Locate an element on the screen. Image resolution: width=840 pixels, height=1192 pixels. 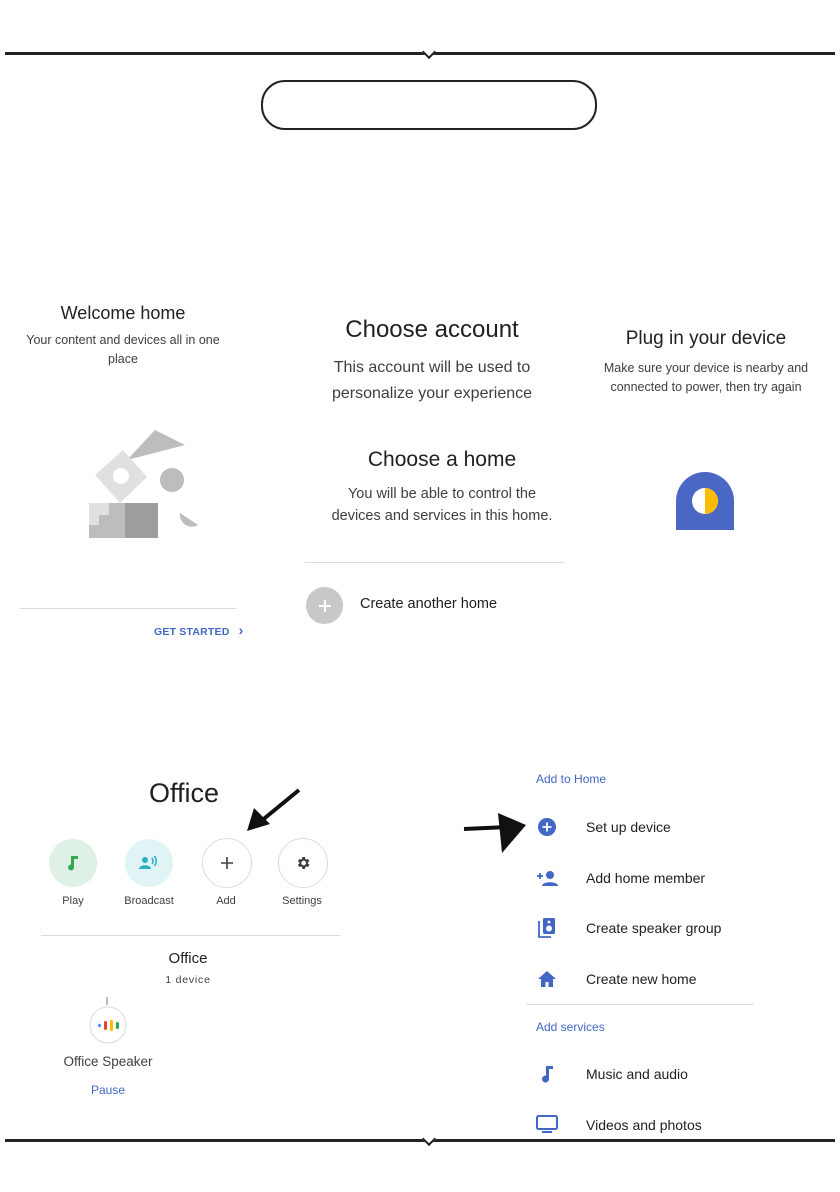
add-to-home-header: Add to Home is located at coordinates (571, 779).